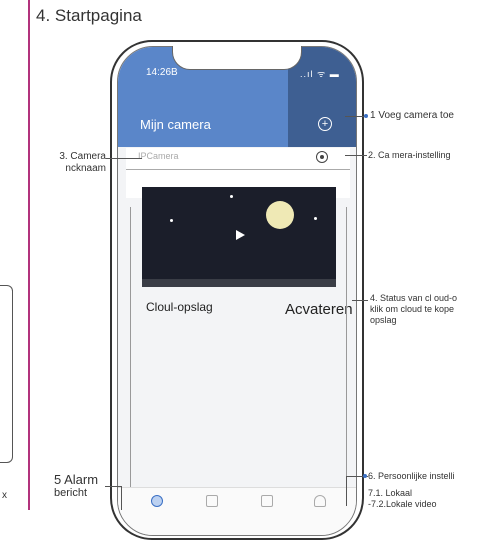  Describe the element at coordinates (412, 115) in the screenshot. I see `callout-add-camera: 1 Voeg camera toe` at that location.